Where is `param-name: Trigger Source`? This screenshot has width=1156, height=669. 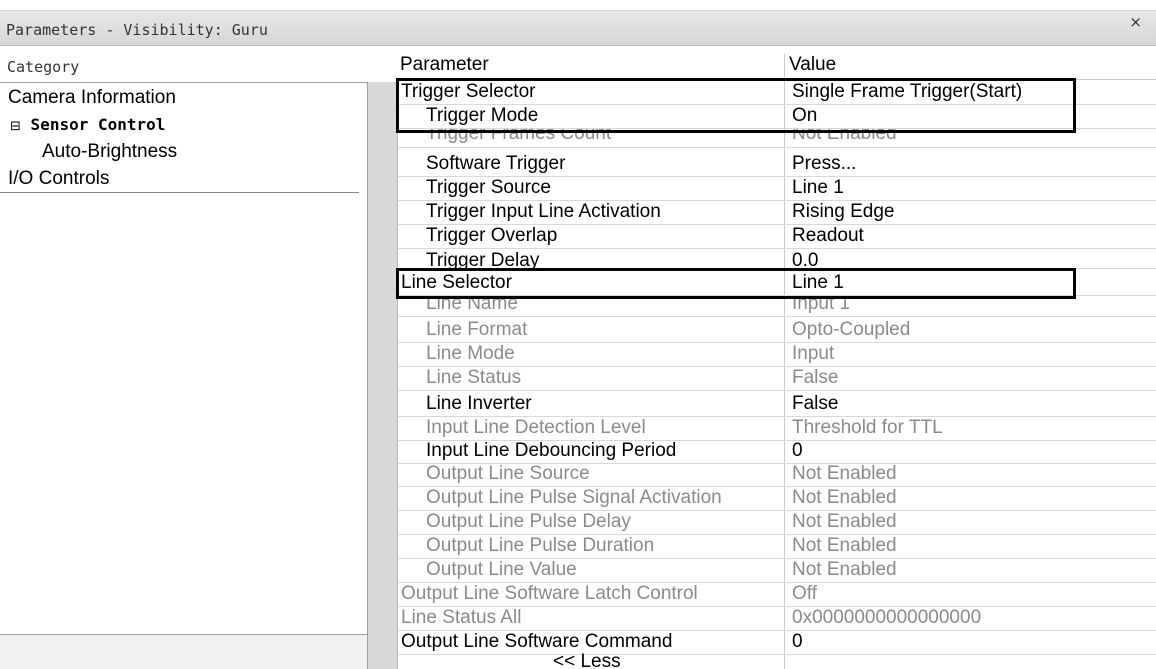
param-name: Trigger Source is located at coordinates (488, 187).